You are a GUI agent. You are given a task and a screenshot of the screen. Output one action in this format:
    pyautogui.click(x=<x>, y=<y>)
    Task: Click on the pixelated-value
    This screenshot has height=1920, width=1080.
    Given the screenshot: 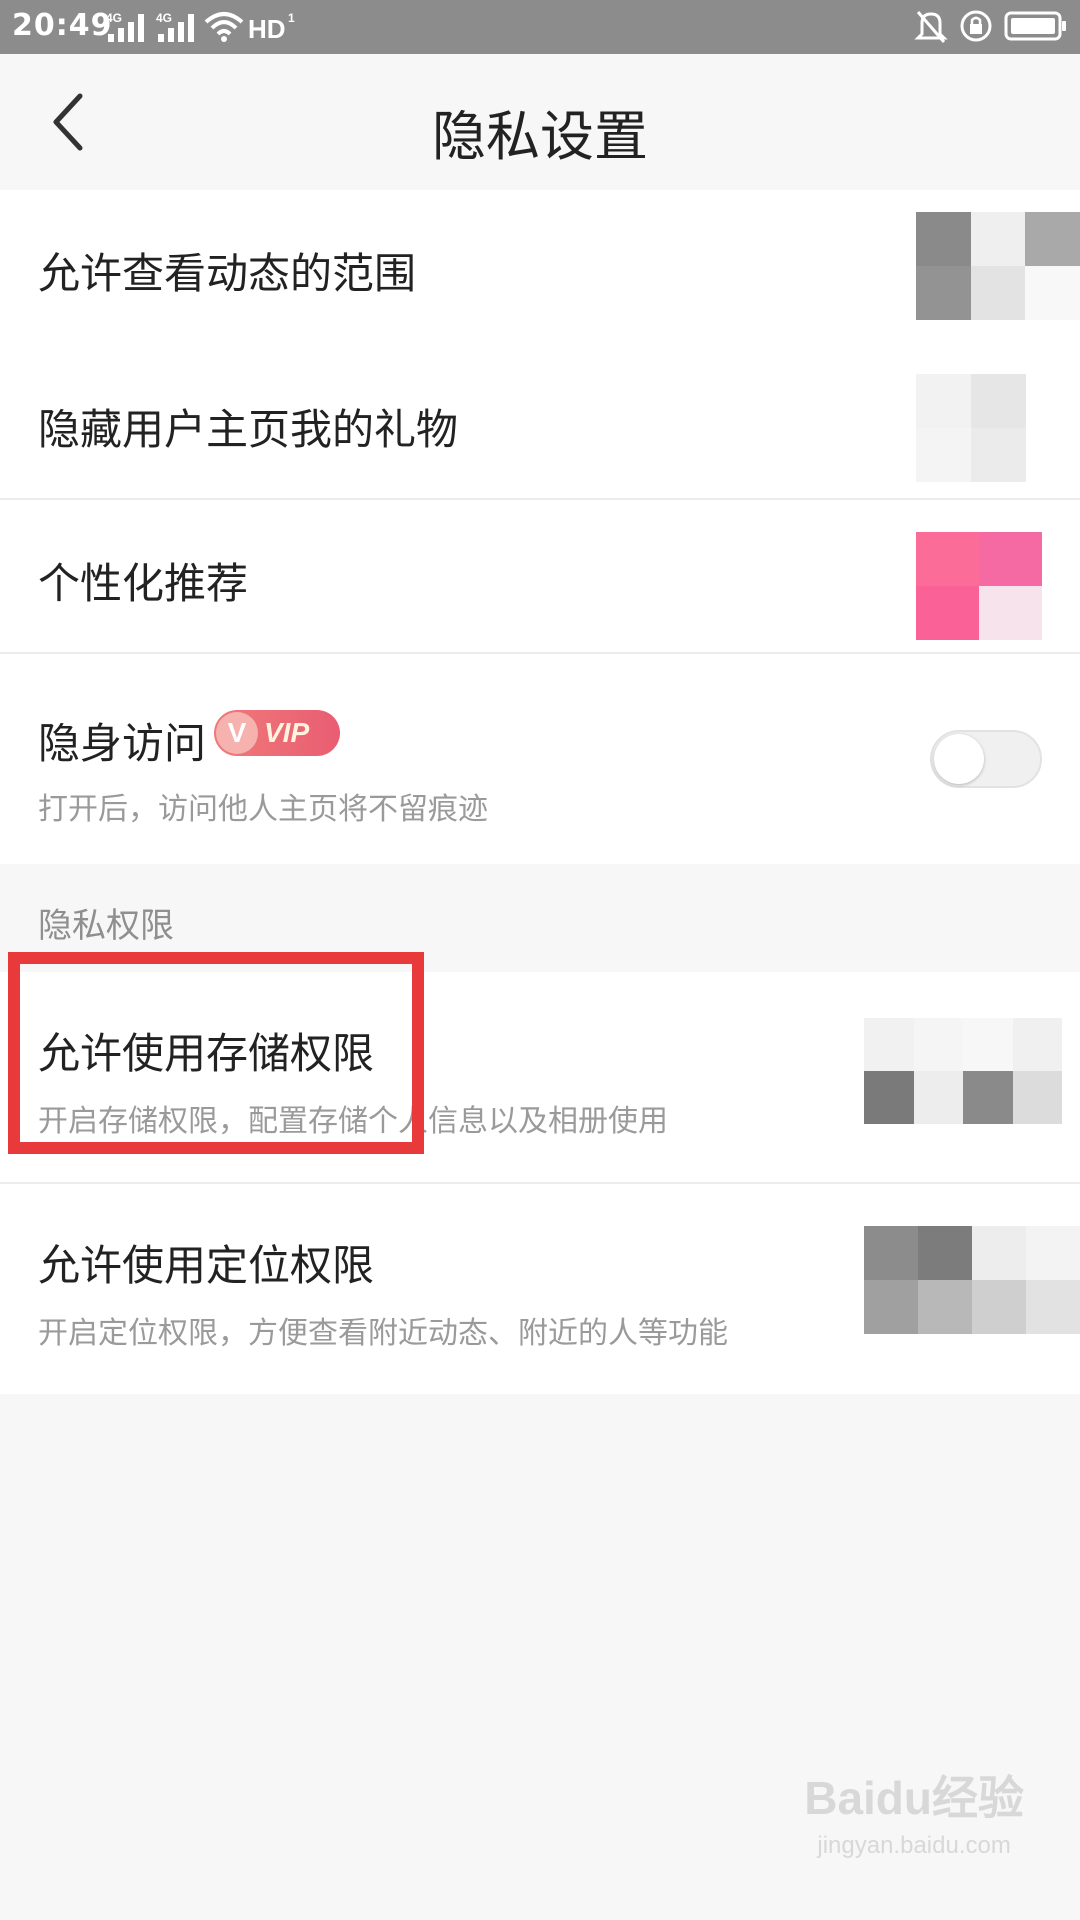 What is the action you would take?
    pyautogui.click(x=998, y=266)
    